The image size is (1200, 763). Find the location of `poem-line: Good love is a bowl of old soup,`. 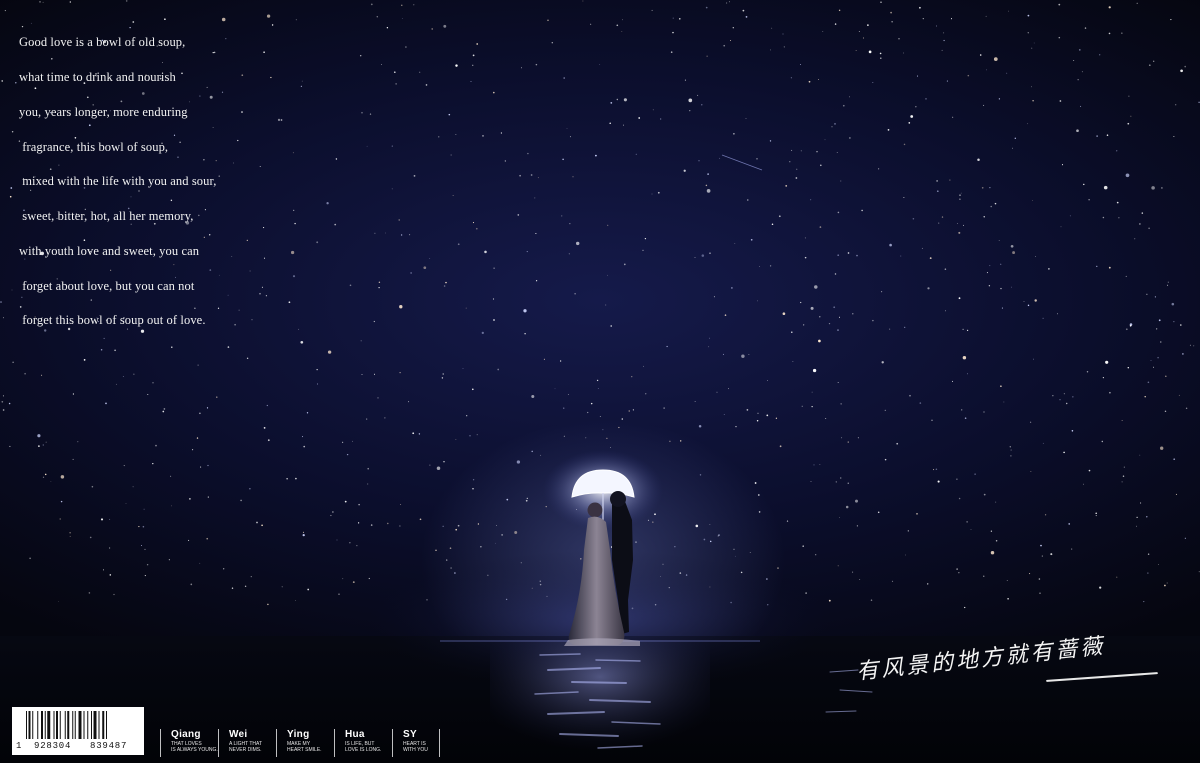

poem-line: Good love is a bowl of old soup, is located at coordinates (102, 42).